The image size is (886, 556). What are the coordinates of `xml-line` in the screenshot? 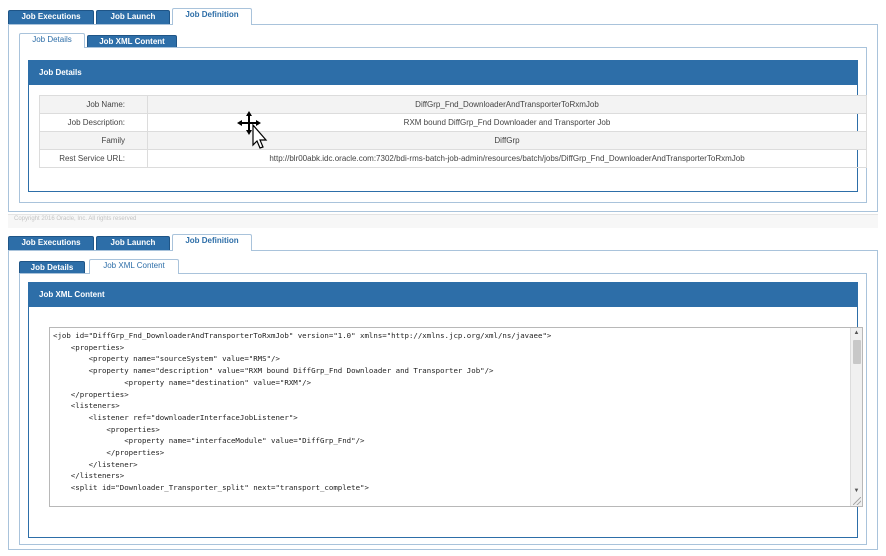 It's located at (450, 500).